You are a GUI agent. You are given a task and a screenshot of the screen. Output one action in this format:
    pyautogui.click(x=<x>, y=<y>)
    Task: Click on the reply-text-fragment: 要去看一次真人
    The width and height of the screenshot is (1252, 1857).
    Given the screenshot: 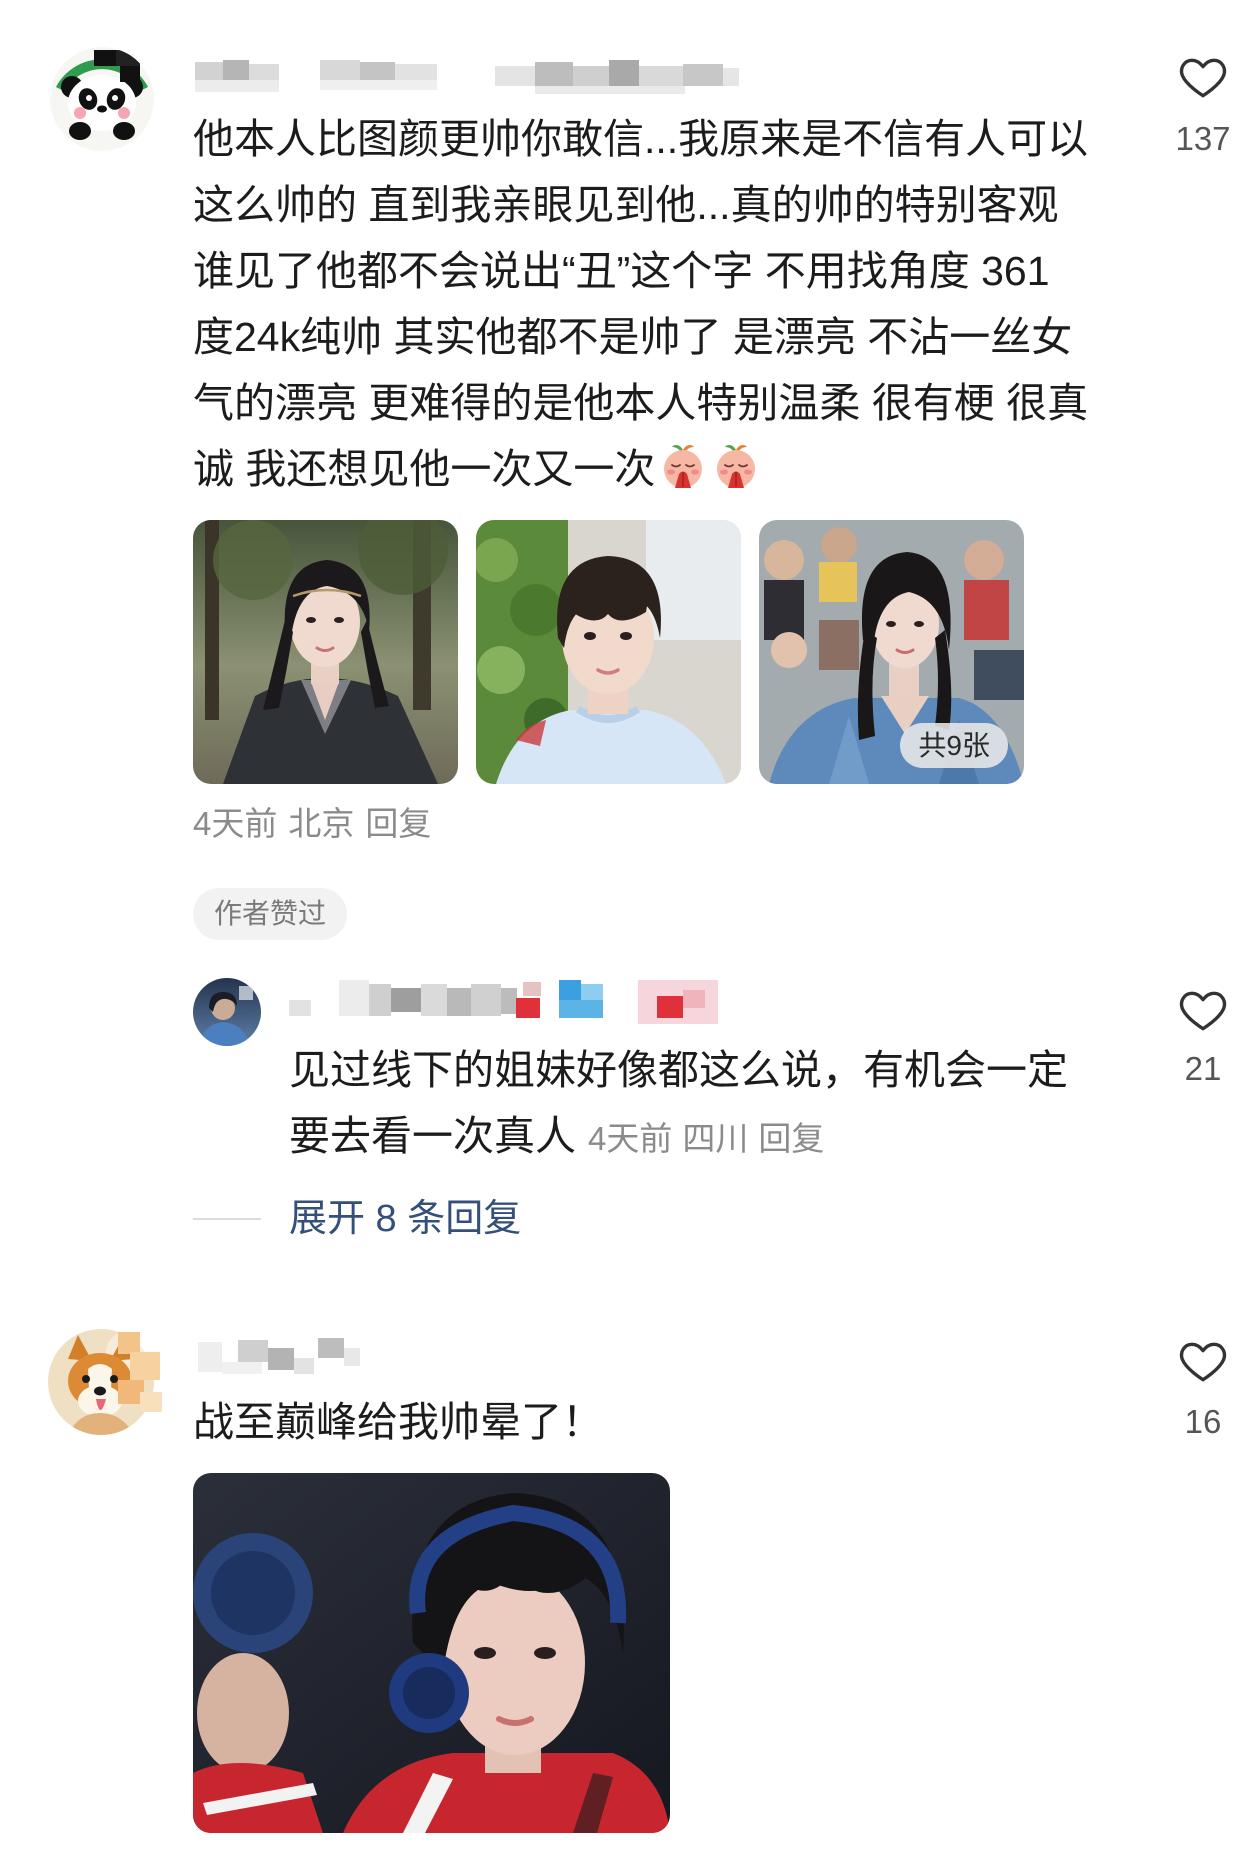 What is the action you would take?
    pyautogui.click(x=432, y=1136)
    